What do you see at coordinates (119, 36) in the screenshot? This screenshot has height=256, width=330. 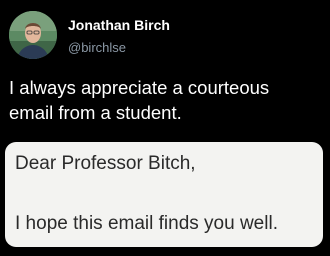 I see `author-block: Jonathan Birch @birchlse` at bounding box center [119, 36].